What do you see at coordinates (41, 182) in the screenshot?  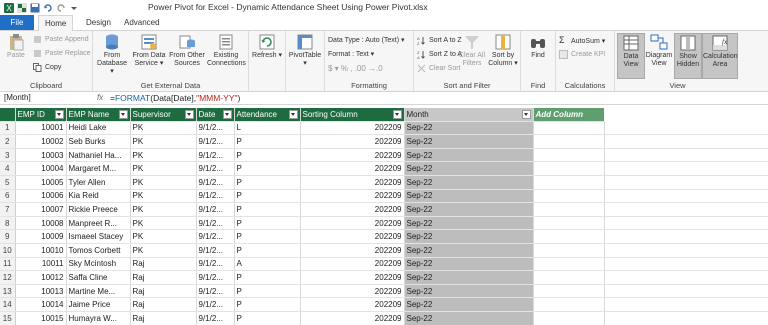 I see `cell-emp-id: 10005` at bounding box center [41, 182].